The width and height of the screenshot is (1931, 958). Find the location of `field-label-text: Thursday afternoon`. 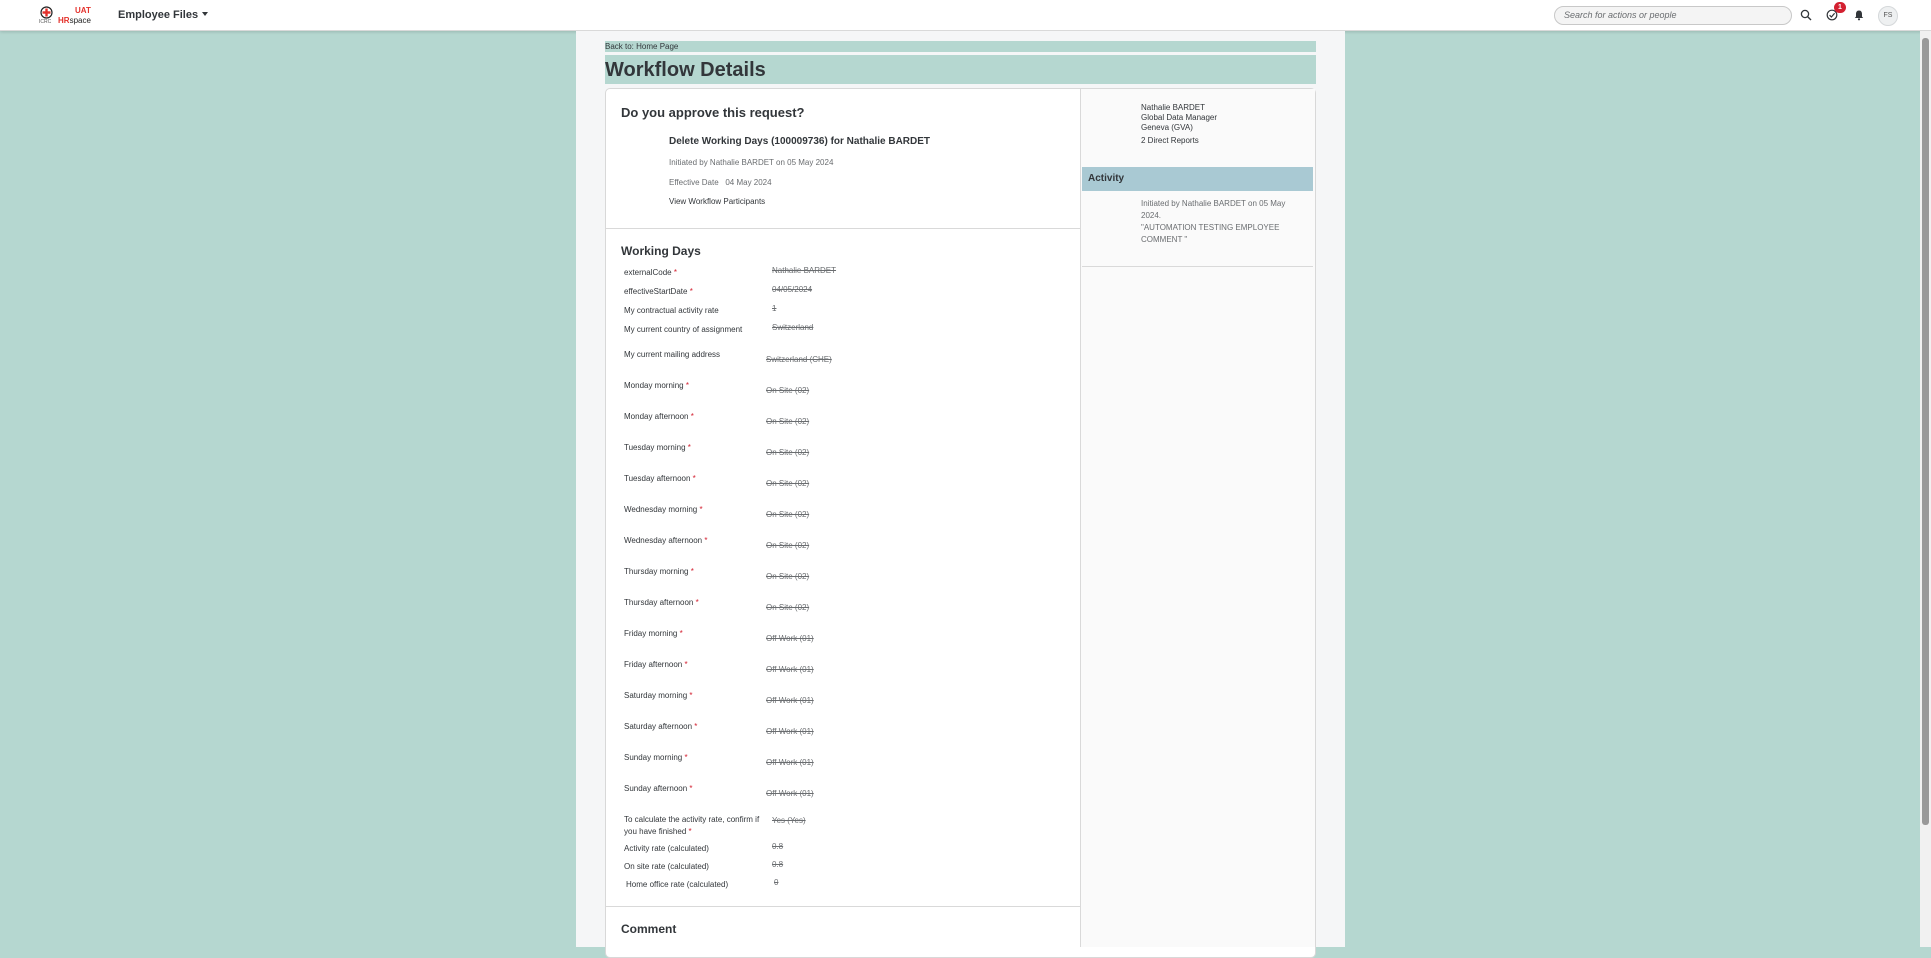

field-label-text: Thursday afternoon is located at coordinates (659, 602).